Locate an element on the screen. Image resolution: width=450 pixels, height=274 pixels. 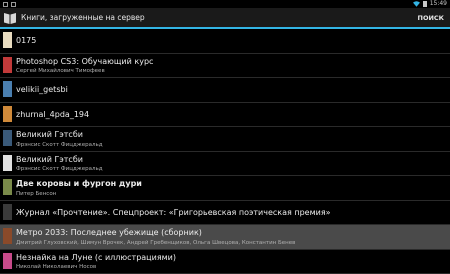
book-list-item: zhurnal_4pda_194 is located at coordinates (225, 115).